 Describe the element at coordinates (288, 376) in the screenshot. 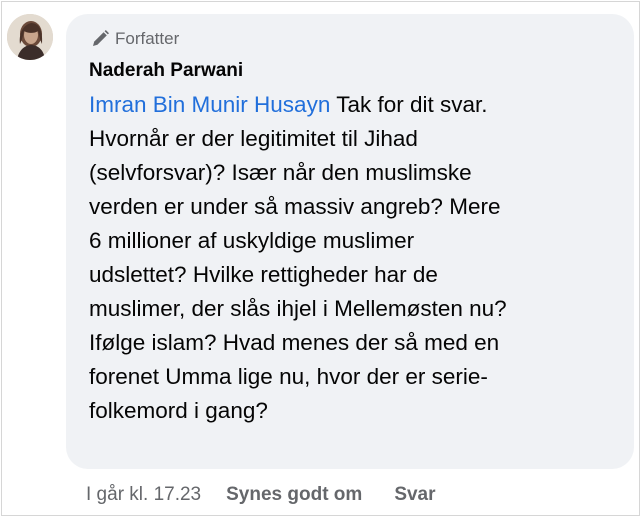

I see `comment-line: forenet Umma lige nu, hvor der er serie-` at that location.